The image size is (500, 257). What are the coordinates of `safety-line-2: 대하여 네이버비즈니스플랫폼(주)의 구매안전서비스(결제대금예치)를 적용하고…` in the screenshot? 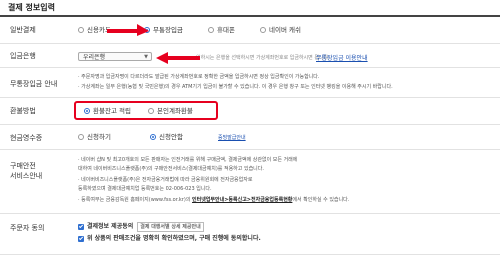 It's located at (171, 169).